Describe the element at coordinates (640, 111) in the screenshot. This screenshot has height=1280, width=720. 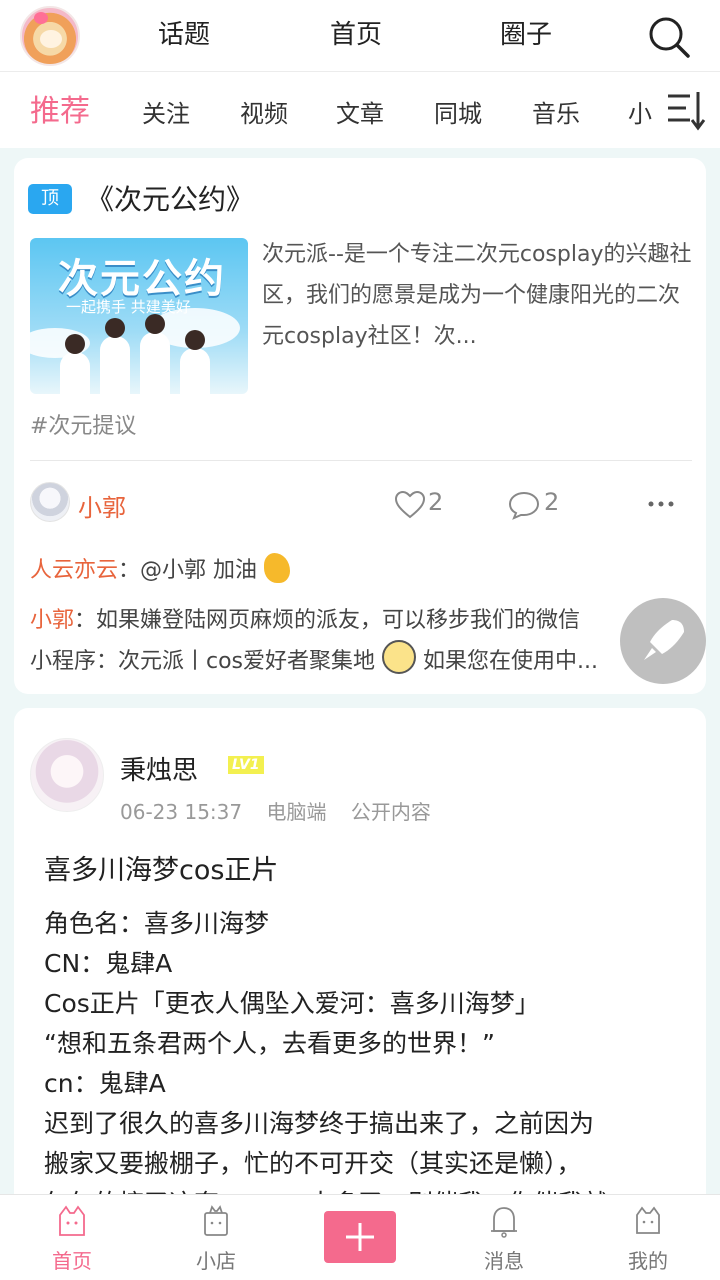
I see `tab-more: 小` at that location.